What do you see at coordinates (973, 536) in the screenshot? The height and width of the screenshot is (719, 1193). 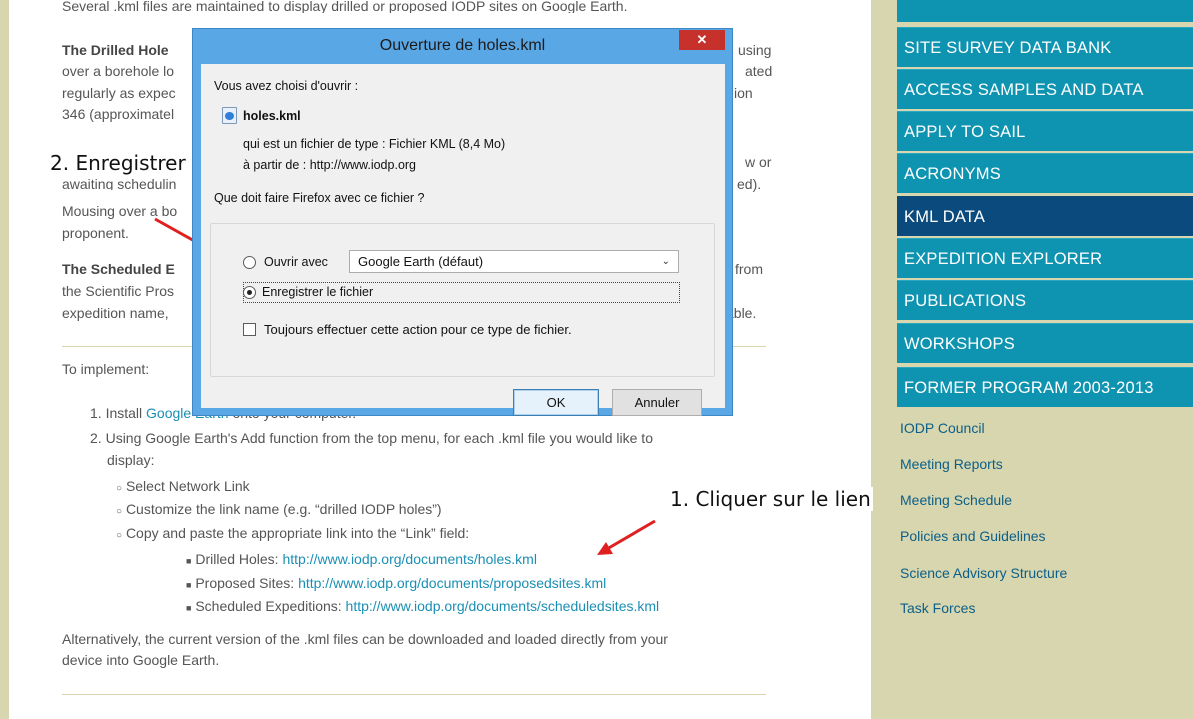 I see `sub-item-policies-guidelines: Policies and Guidelines` at bounding box center [973, 536].